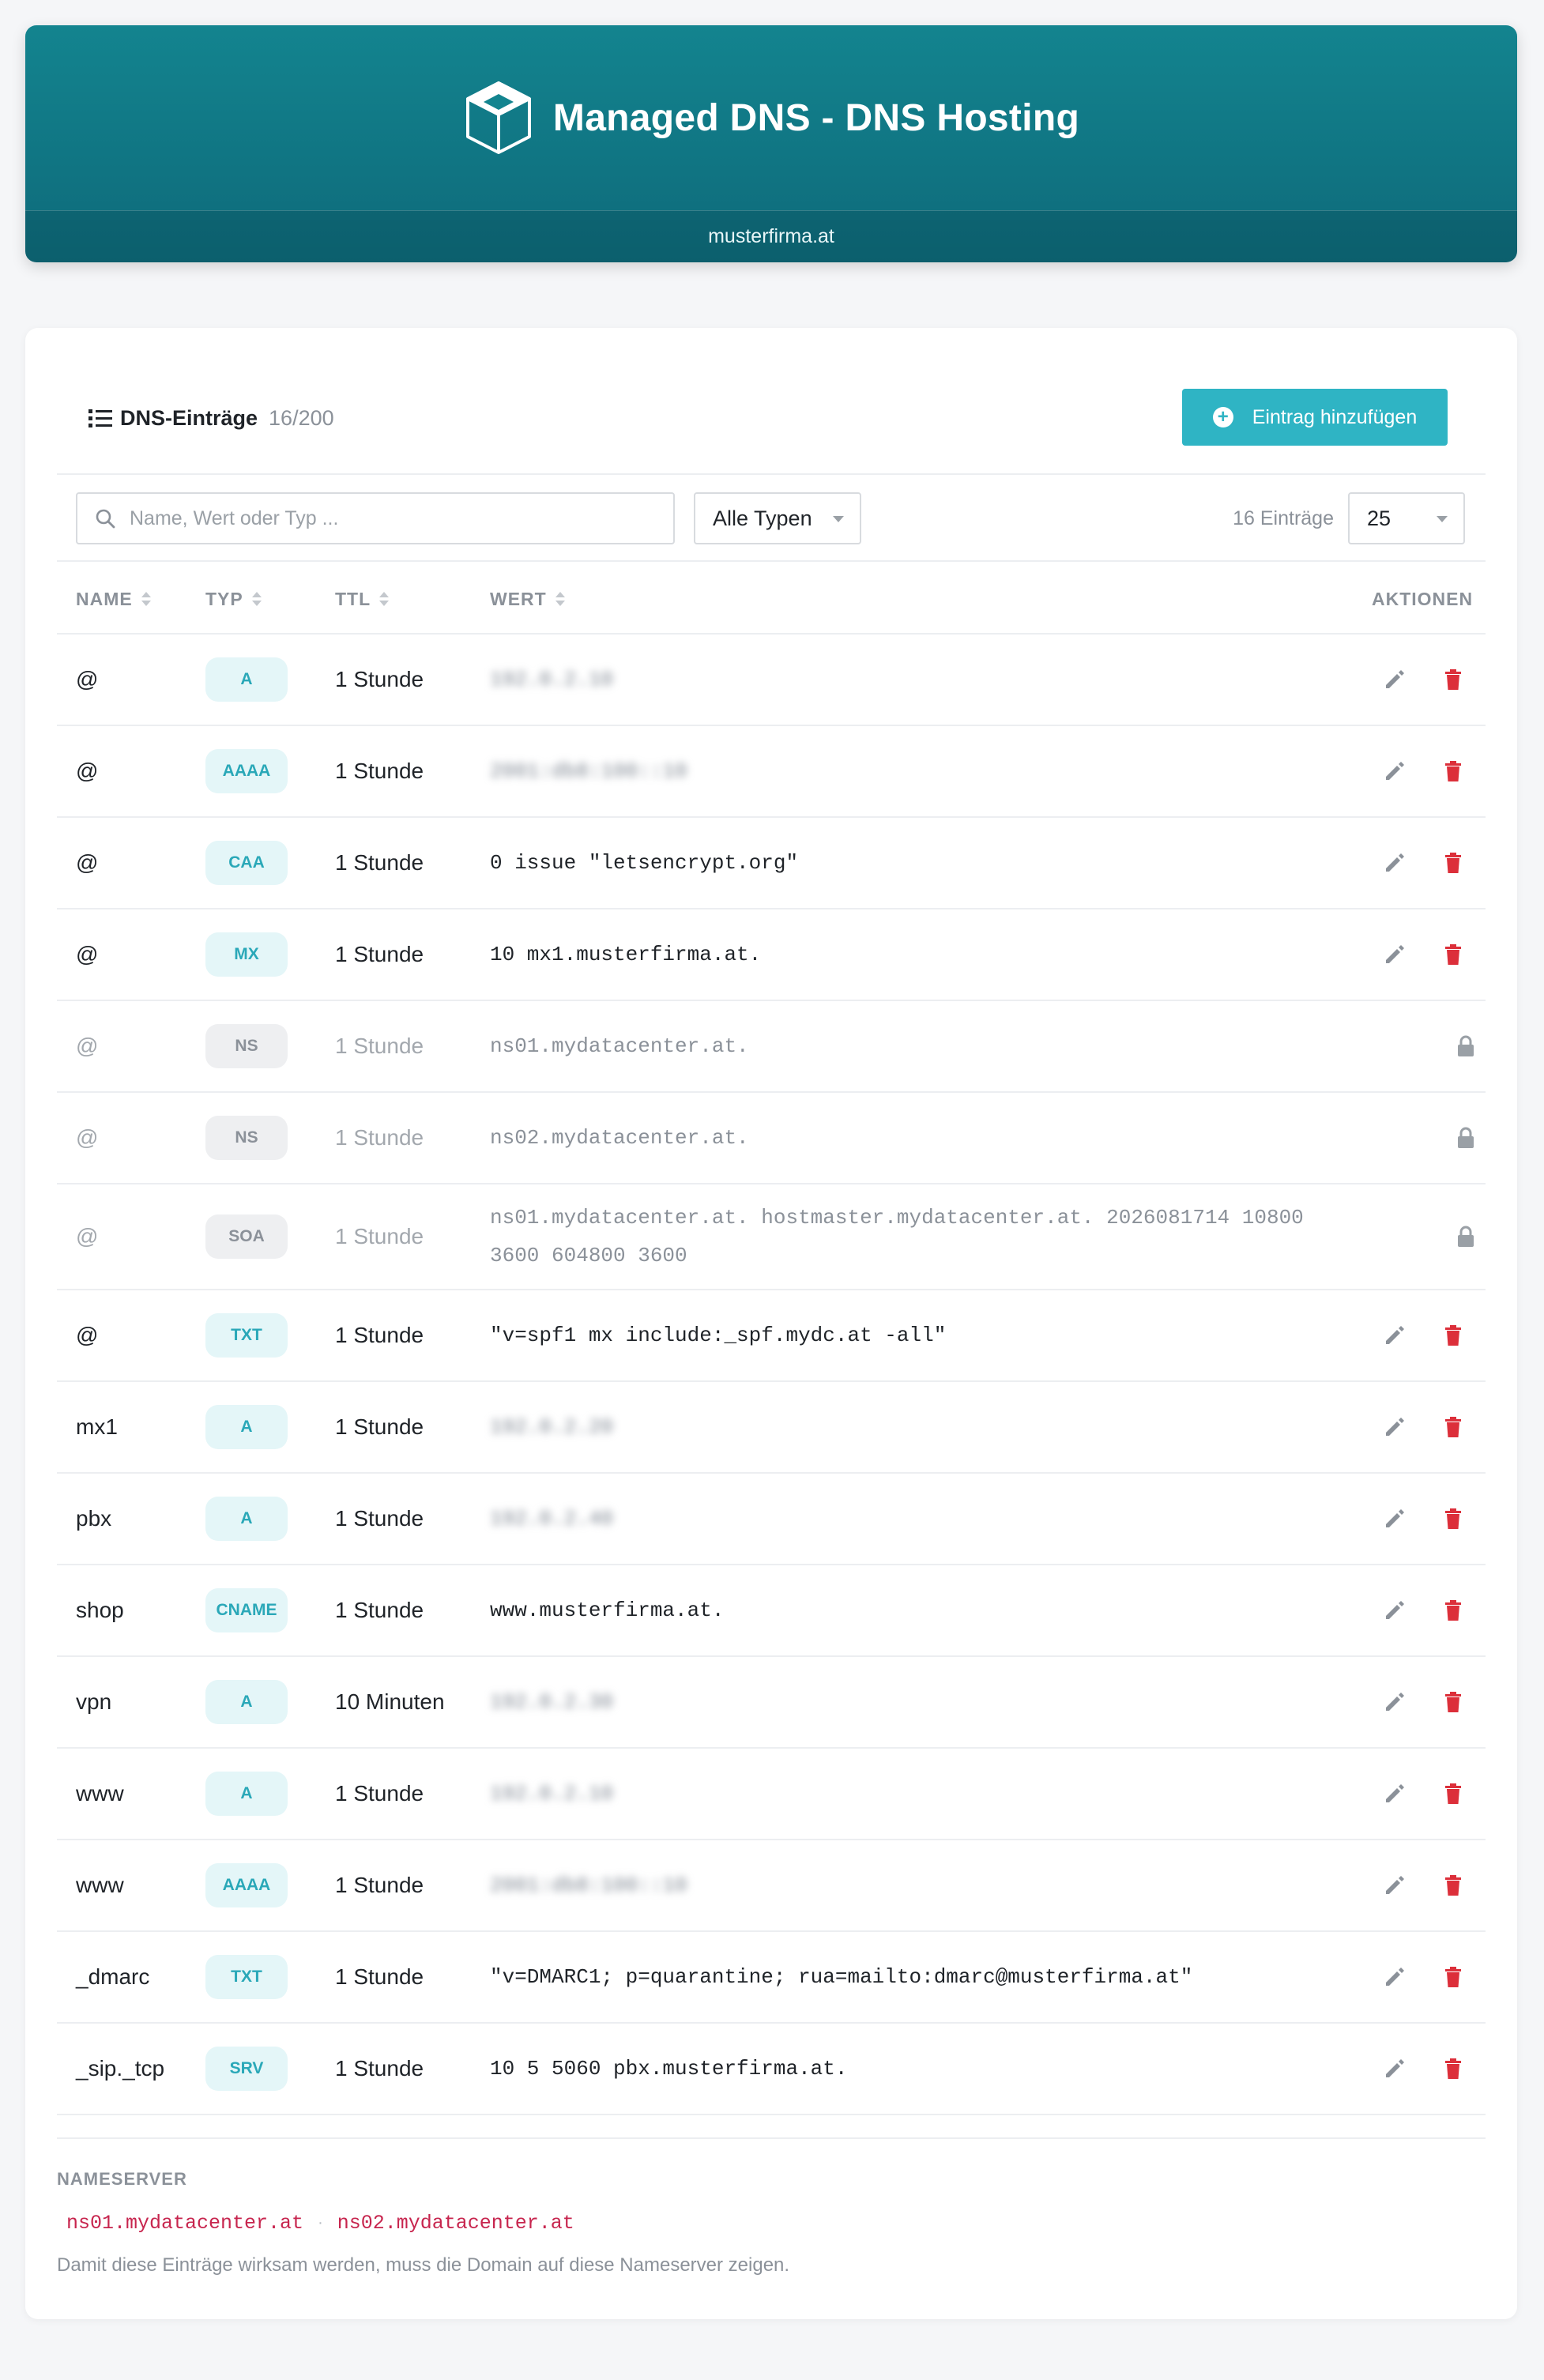 The image size is (1544, 2380). Describe the element at coordinates (924, 1427) in the screenshot. I see `record-value-cell: 192.0.2.20` at that location.